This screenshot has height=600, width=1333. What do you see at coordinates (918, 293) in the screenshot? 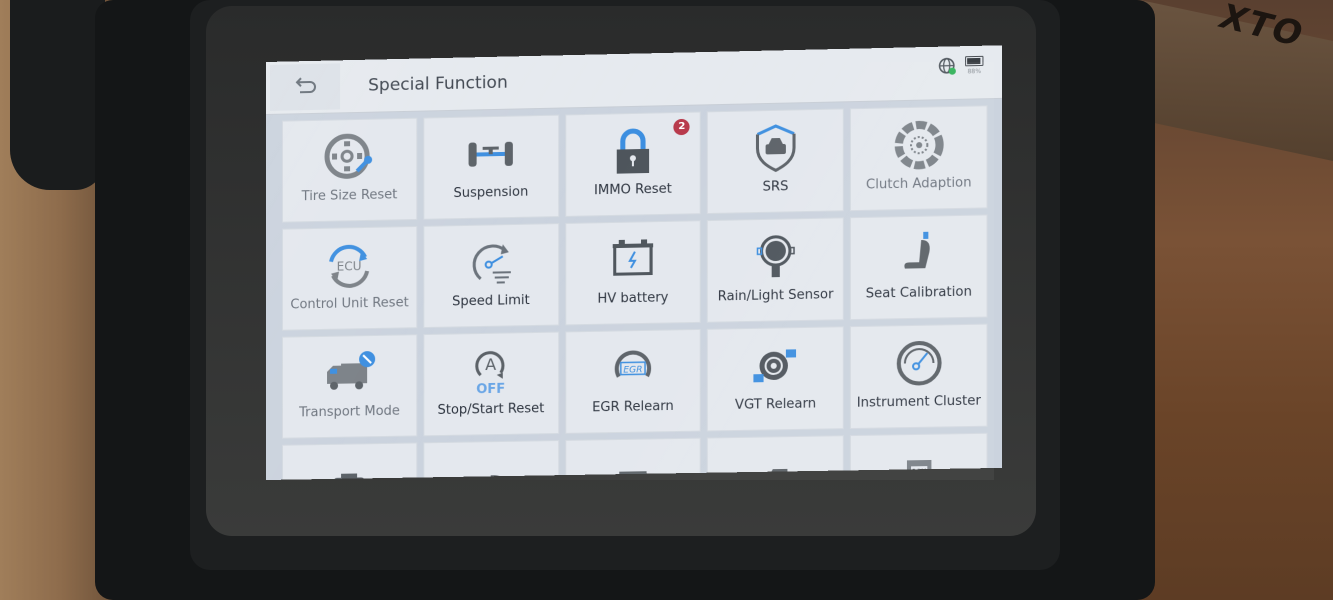
I see `function-label: Seat Calibration` at bounding box center [918, 293].